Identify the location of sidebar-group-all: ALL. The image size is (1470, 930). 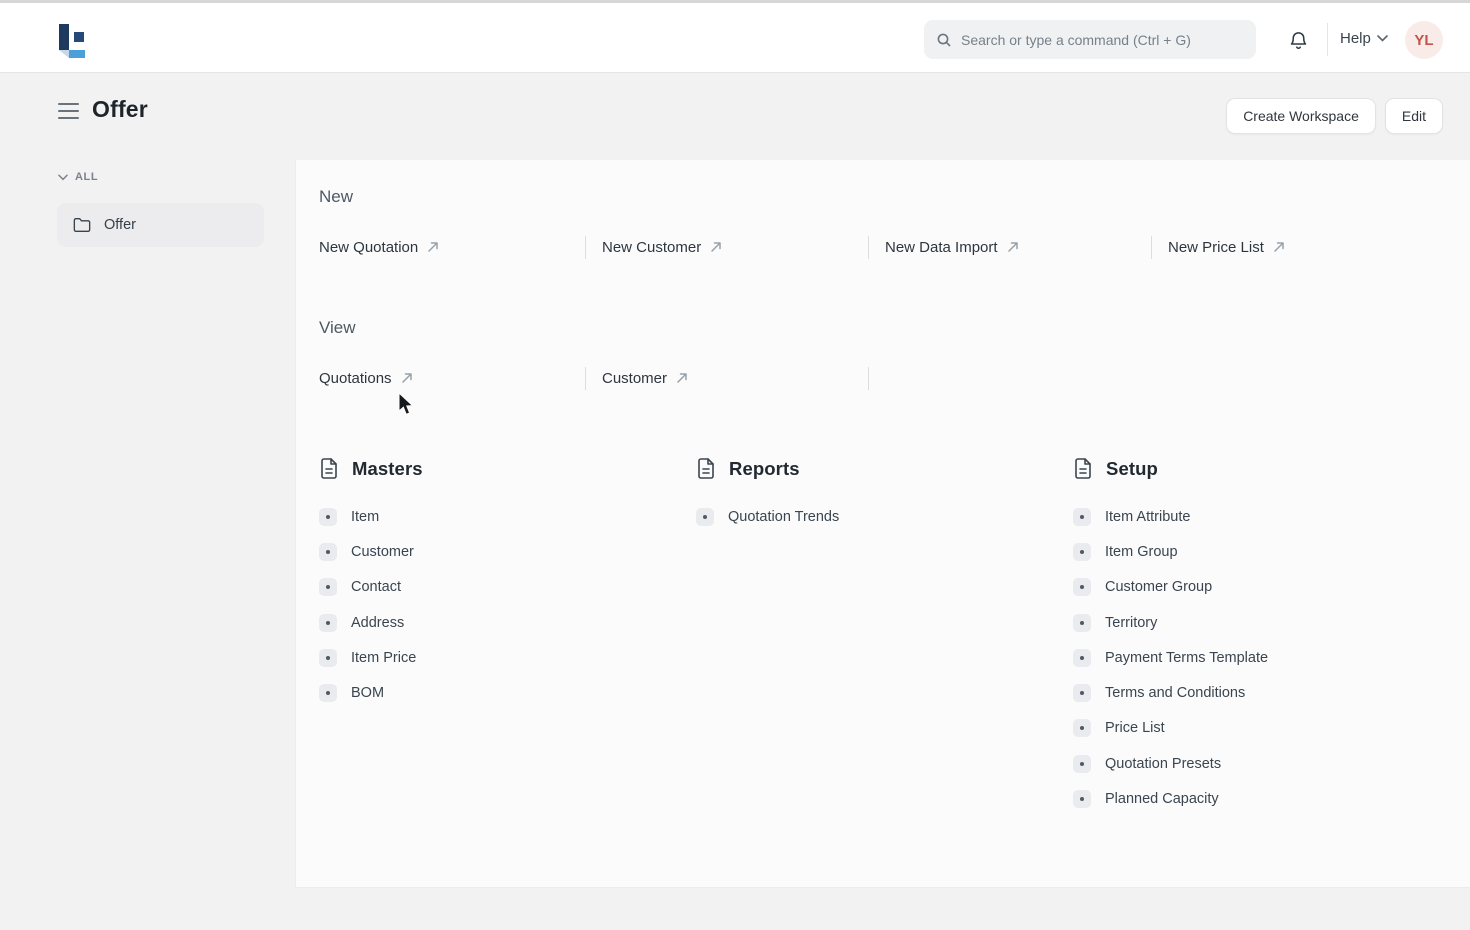
(78, 177).